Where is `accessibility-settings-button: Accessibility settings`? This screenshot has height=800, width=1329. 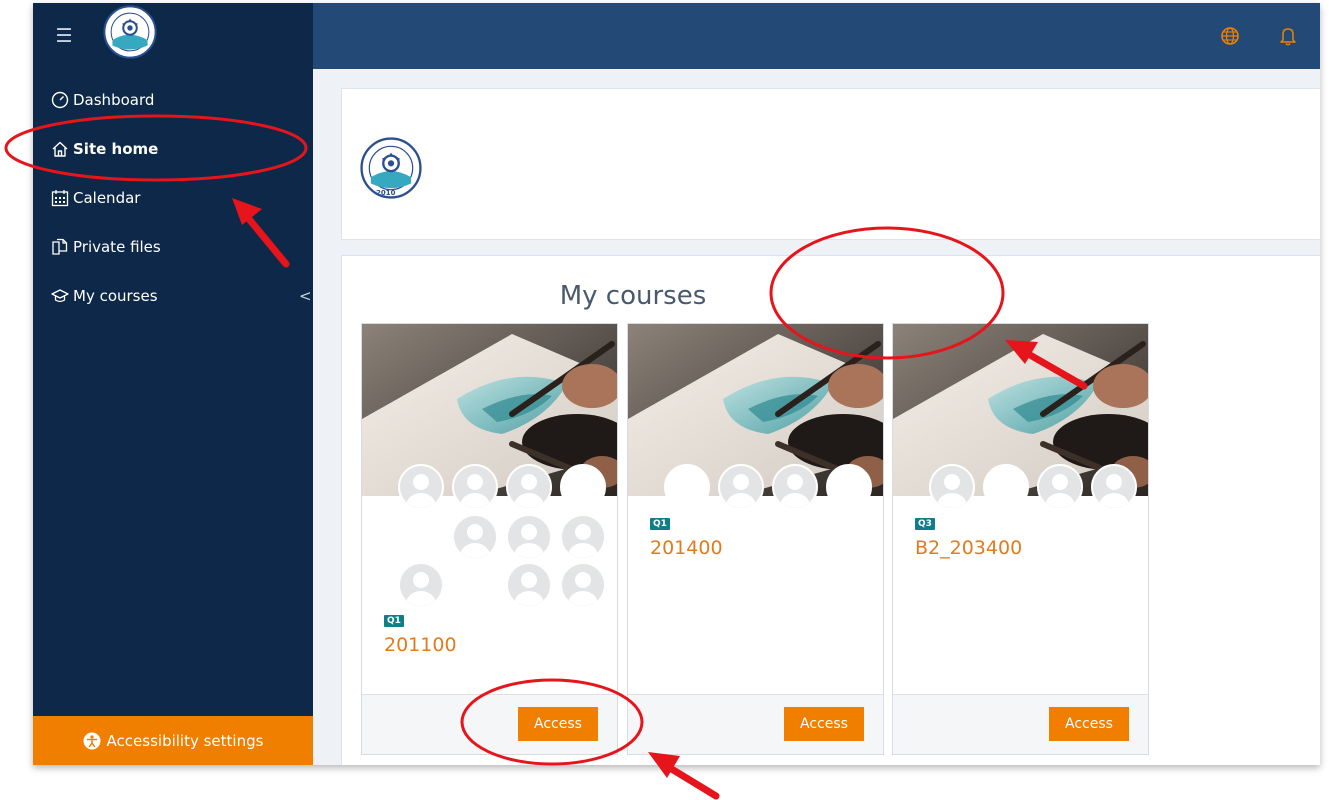
accessibility-settings-button: Accessibility settings is located at coordinates (173, 740).